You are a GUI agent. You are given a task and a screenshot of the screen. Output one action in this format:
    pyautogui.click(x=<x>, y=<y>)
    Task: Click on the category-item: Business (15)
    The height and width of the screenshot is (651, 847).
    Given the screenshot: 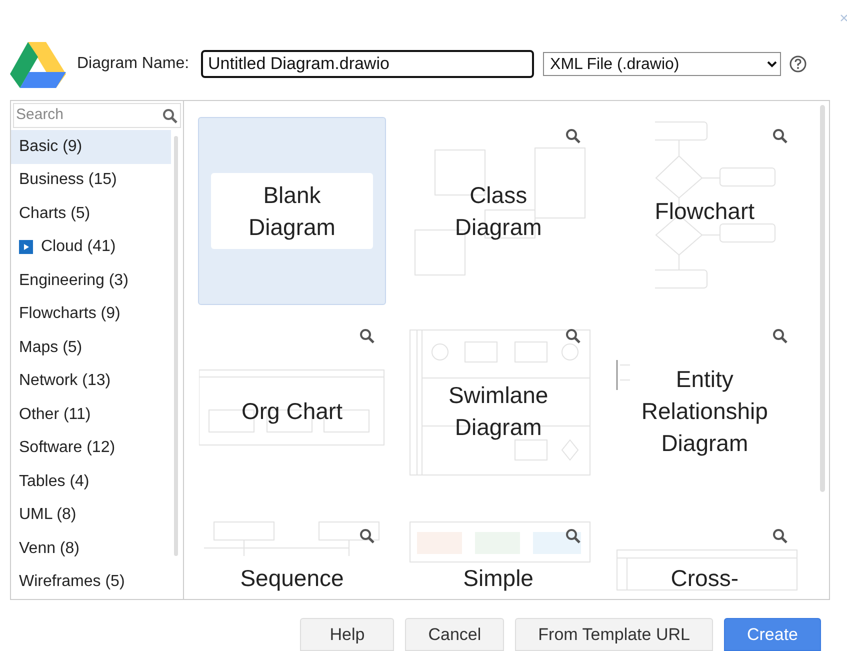 What is the action you would take?
    pyautogui.click(x=91, y=180)
    